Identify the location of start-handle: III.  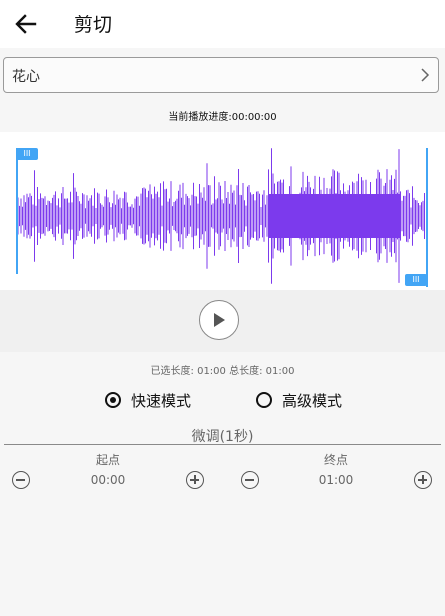
(27, 154).